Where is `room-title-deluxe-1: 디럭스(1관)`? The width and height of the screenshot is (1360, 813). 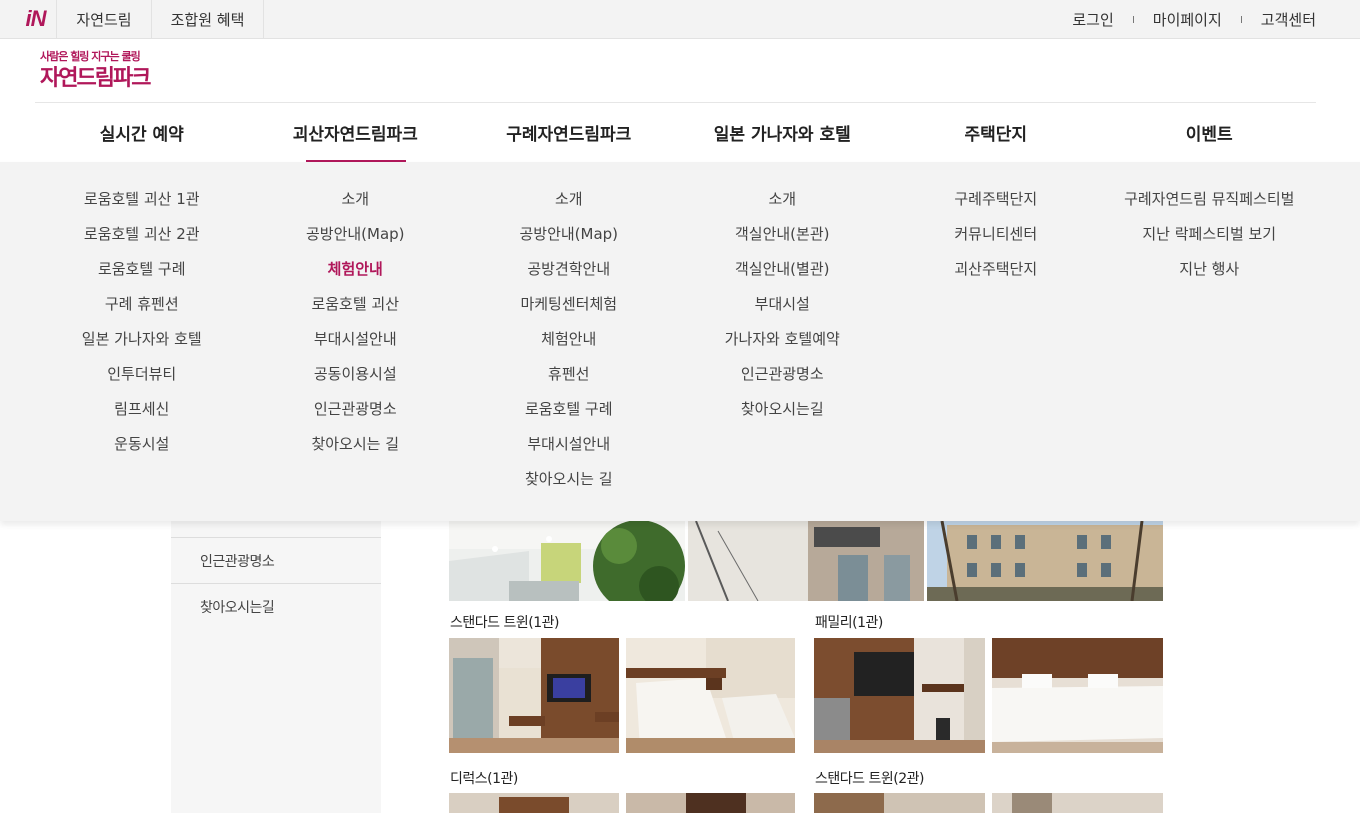
room-title-deluxe-1: 디럭스(1관) is located at coordinates (484, 779).